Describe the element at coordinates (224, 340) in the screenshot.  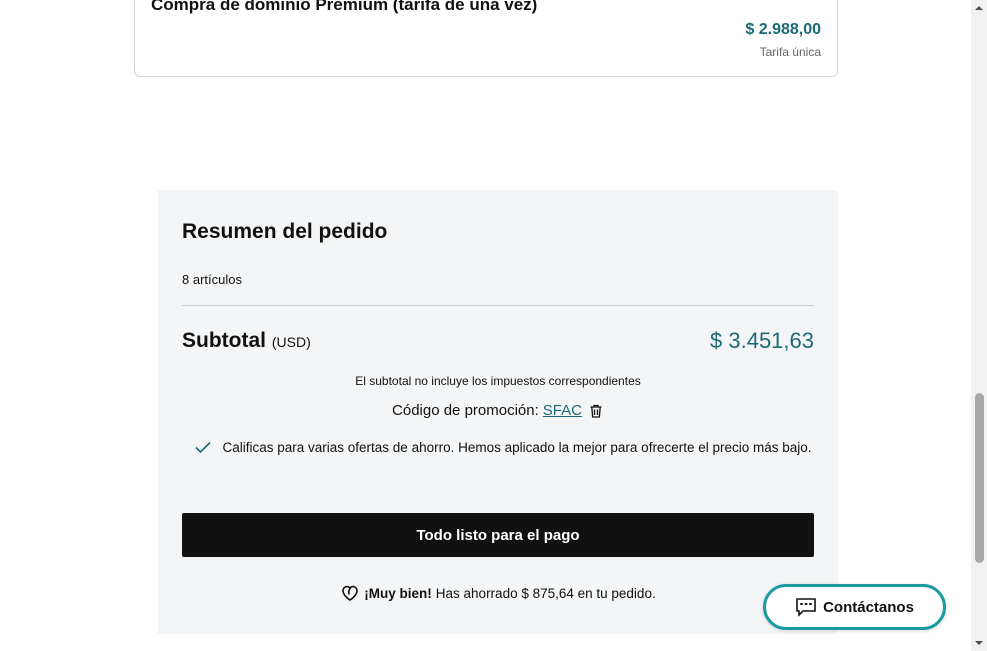
I see `subtotal-label-text: Subtotal` at that location.